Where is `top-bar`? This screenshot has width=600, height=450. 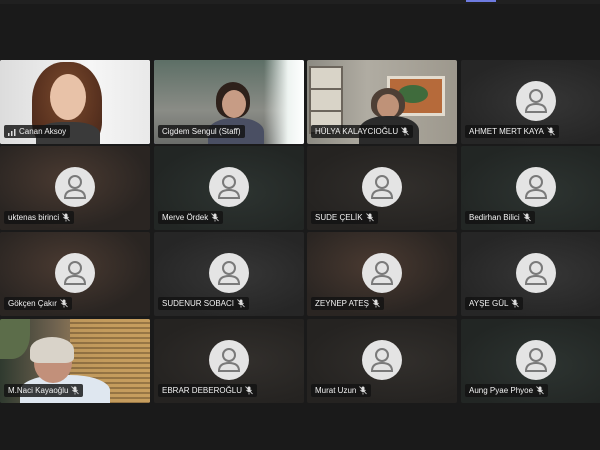 top-bar is located at coordinates (300, 2).